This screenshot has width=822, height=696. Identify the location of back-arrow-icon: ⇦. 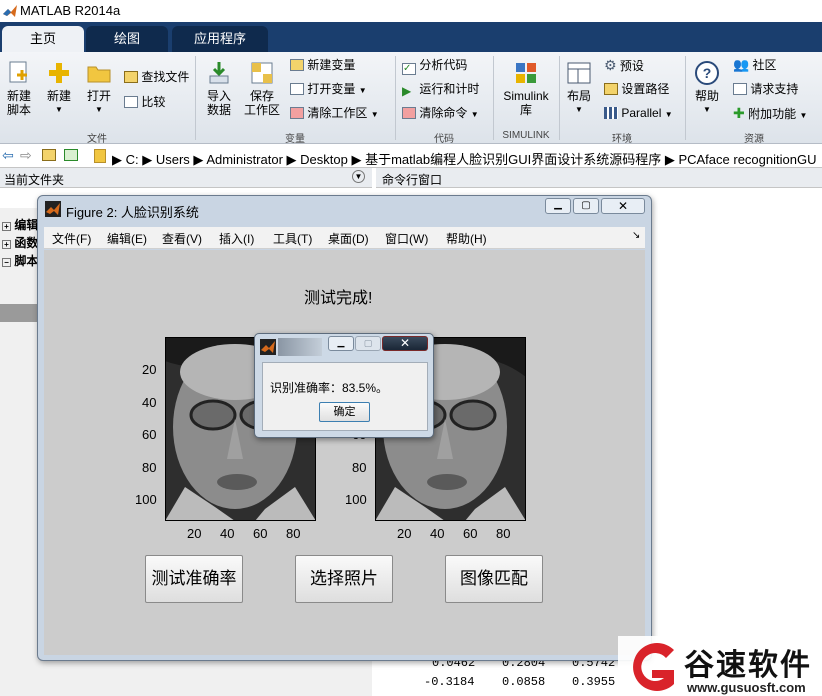
(8, 155).